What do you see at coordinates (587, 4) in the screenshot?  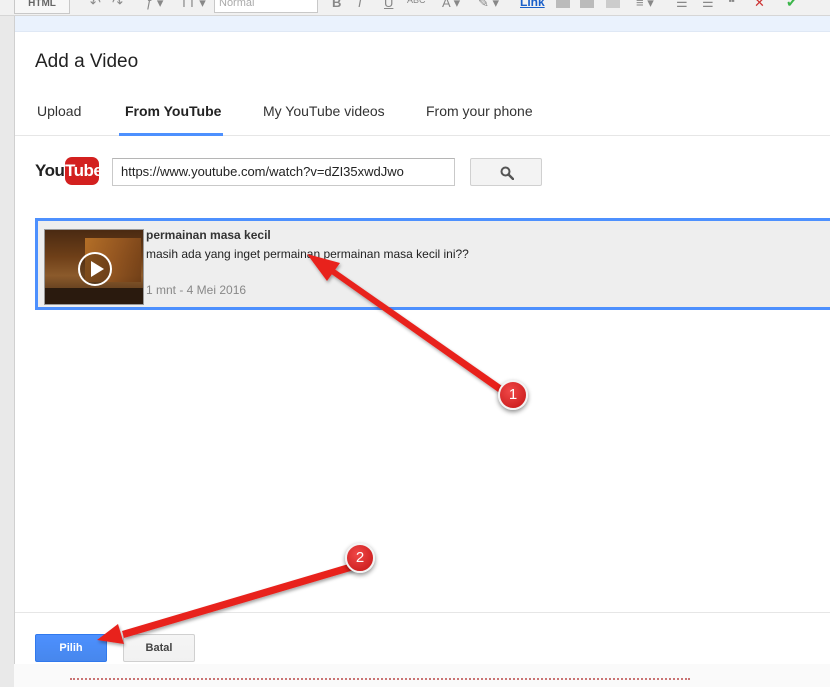 I see `video-icon` at bounding box center [587, 4].